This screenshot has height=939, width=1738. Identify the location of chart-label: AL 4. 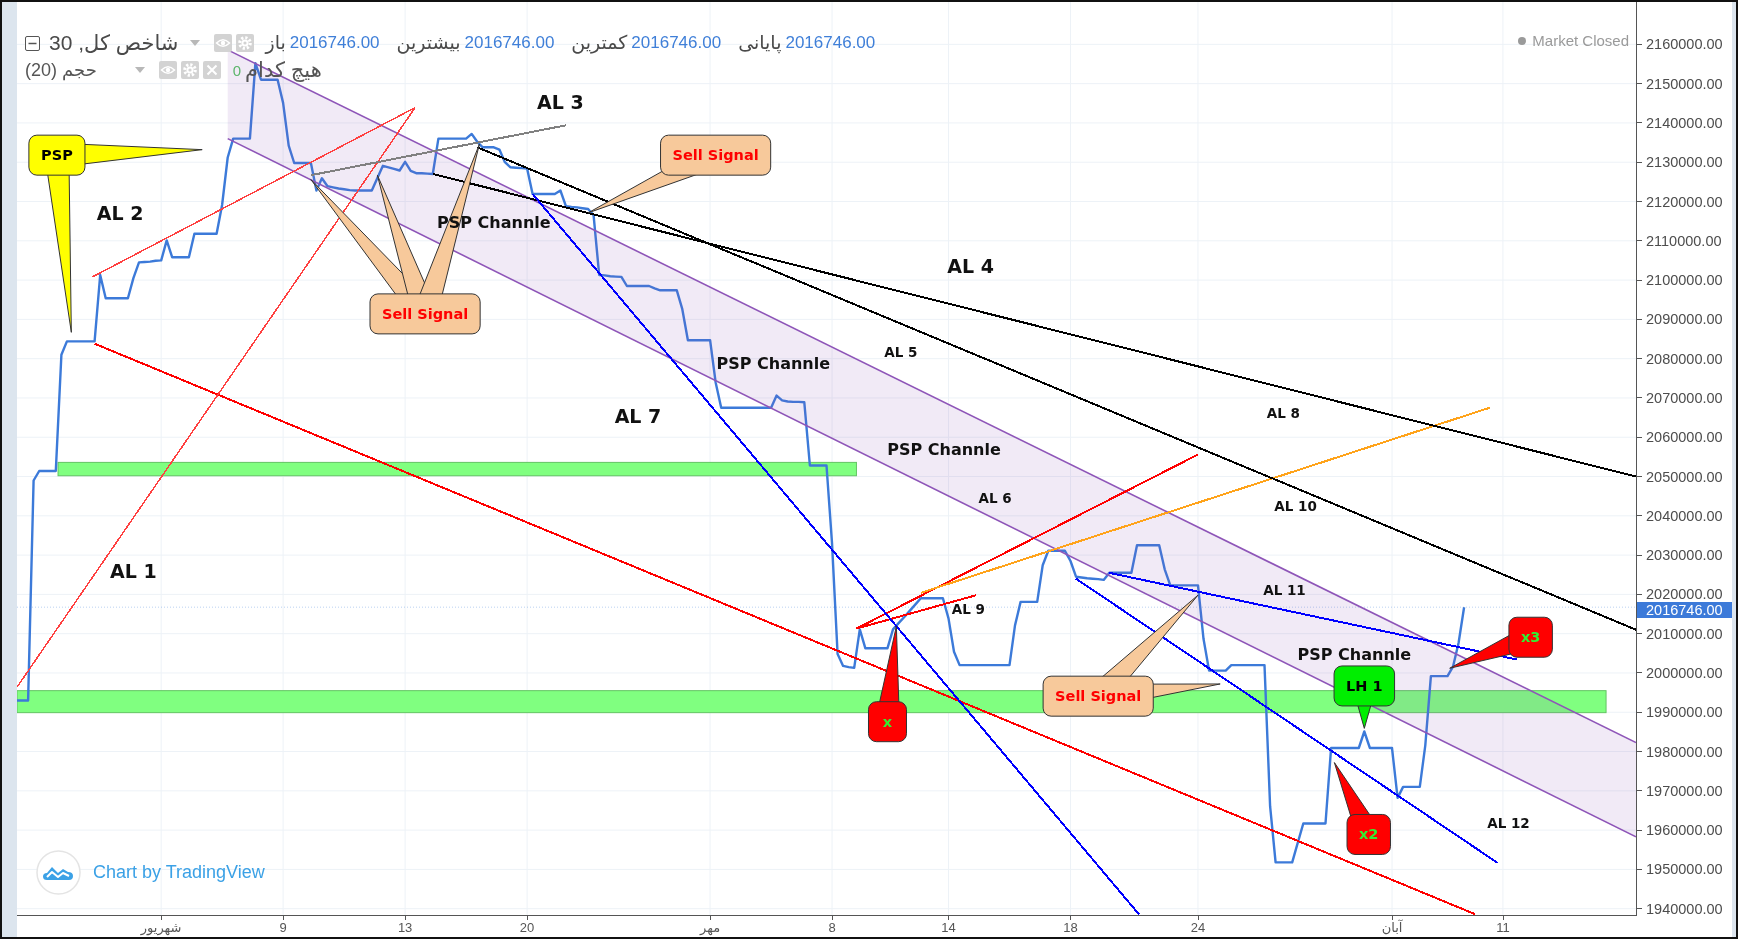
(970, 265).